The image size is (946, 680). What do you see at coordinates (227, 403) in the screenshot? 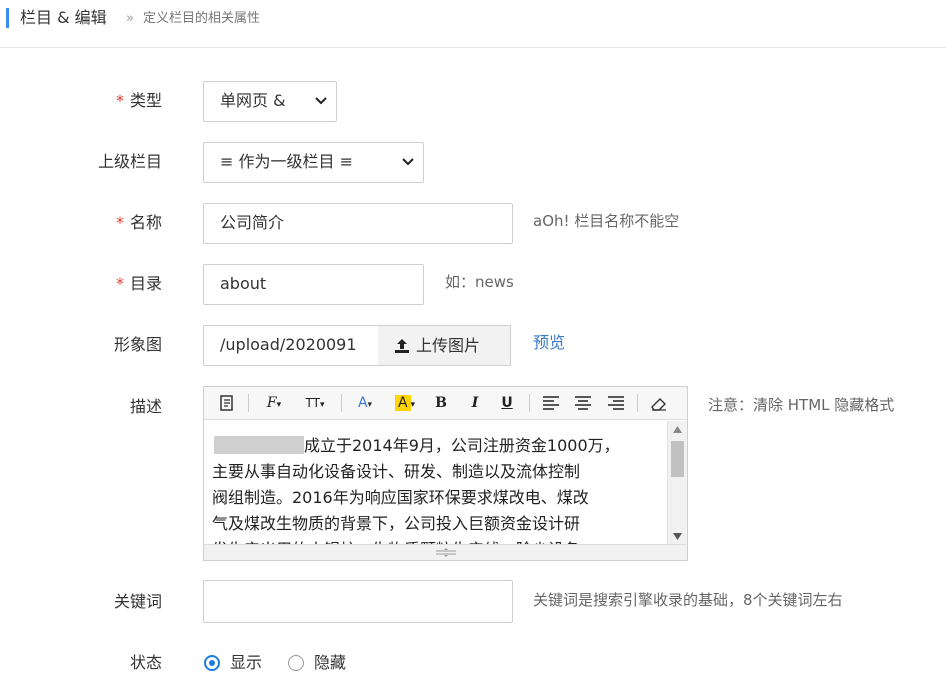
I see `source-code-icon` at bounding box center [227, 403].